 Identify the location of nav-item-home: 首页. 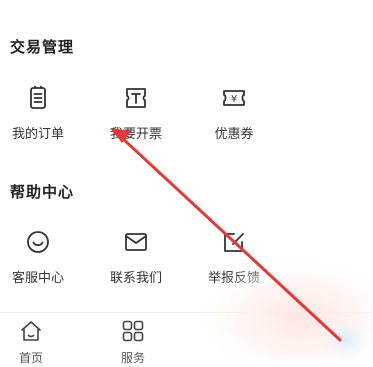
(31, 340).